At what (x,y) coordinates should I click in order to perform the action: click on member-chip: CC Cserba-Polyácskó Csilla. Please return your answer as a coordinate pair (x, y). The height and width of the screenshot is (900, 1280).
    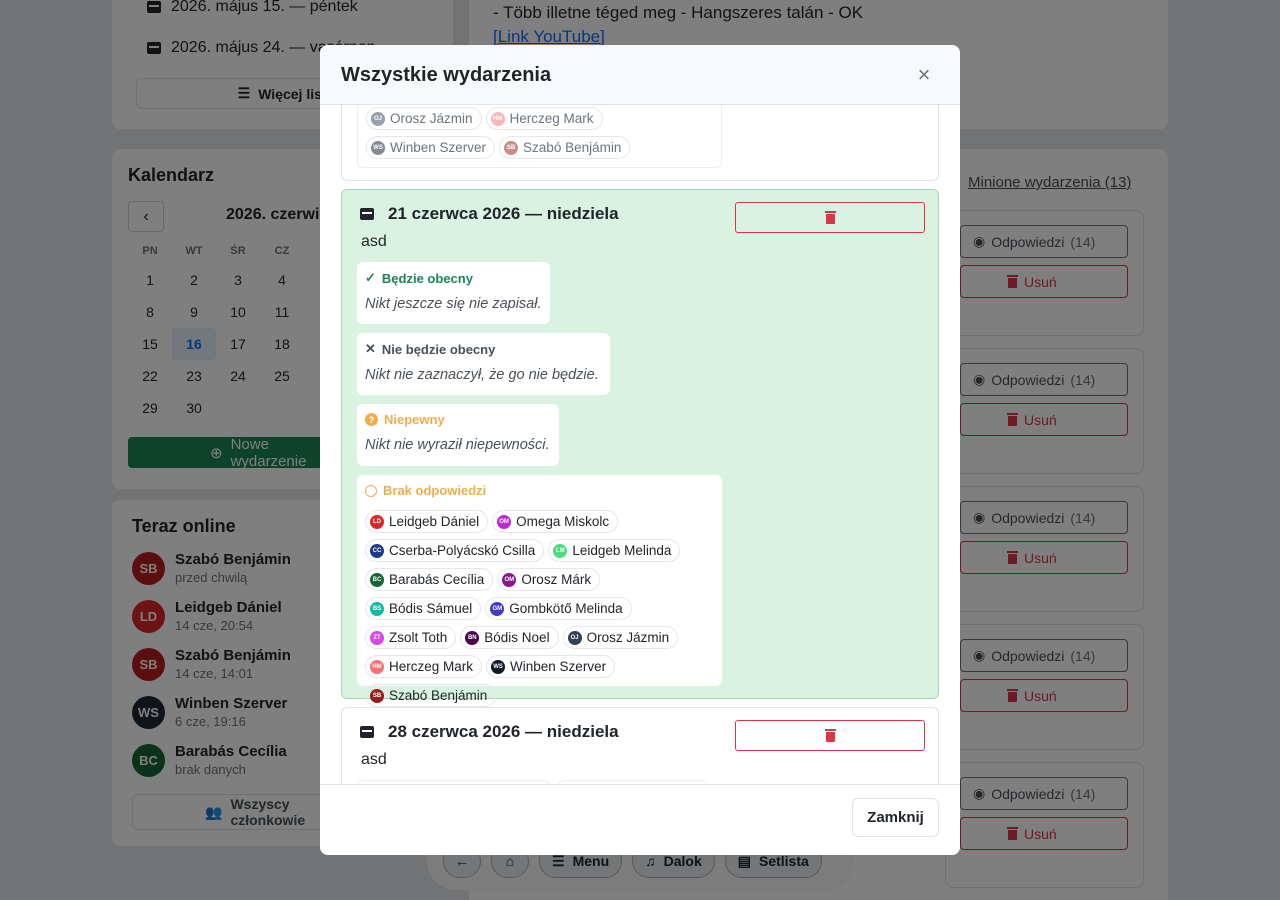
    Looking at the image, I should click on (455, 550).